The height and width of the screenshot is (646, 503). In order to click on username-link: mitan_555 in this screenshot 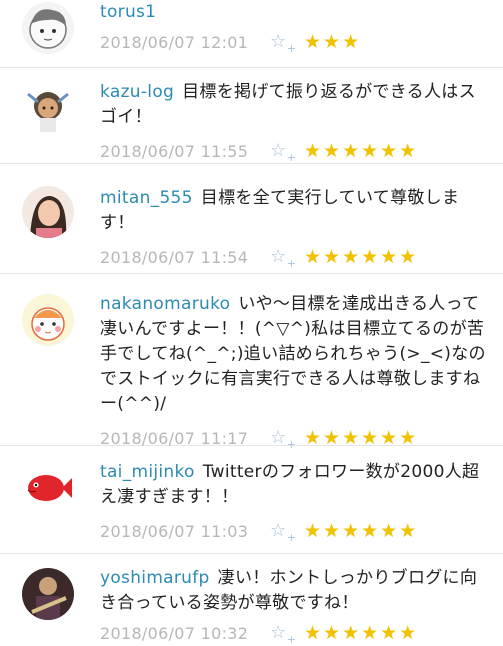, I will do `click(146, 198)`.